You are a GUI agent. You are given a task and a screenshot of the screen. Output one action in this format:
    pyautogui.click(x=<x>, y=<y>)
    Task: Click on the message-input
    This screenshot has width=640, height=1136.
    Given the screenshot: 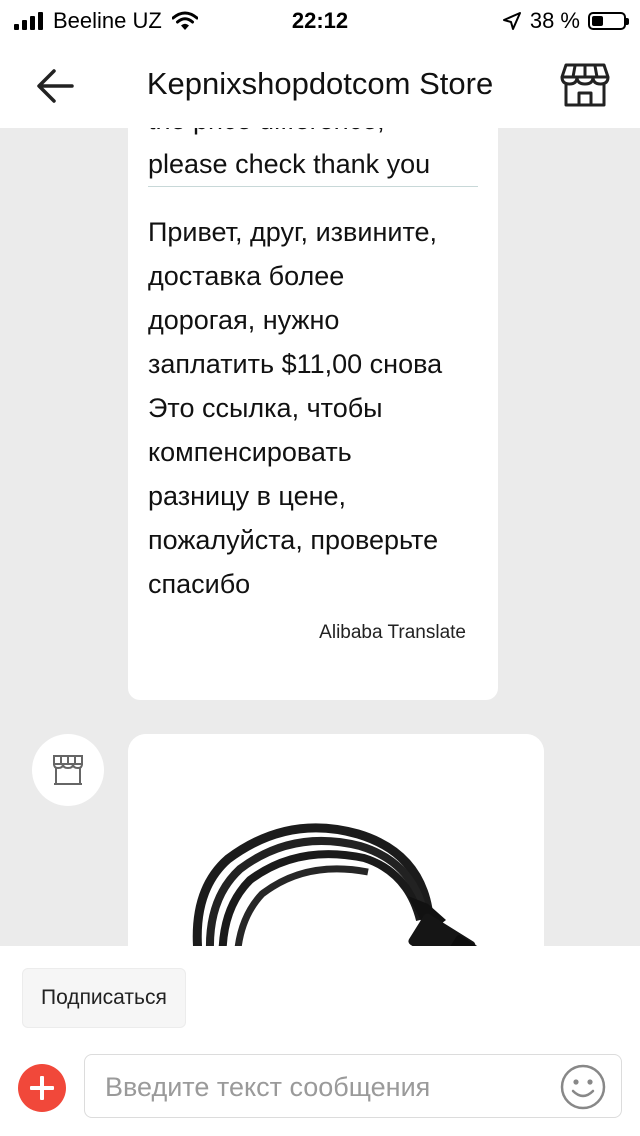 What is the action you would take?
    pyautogui.click(x=325, y=1087)
    